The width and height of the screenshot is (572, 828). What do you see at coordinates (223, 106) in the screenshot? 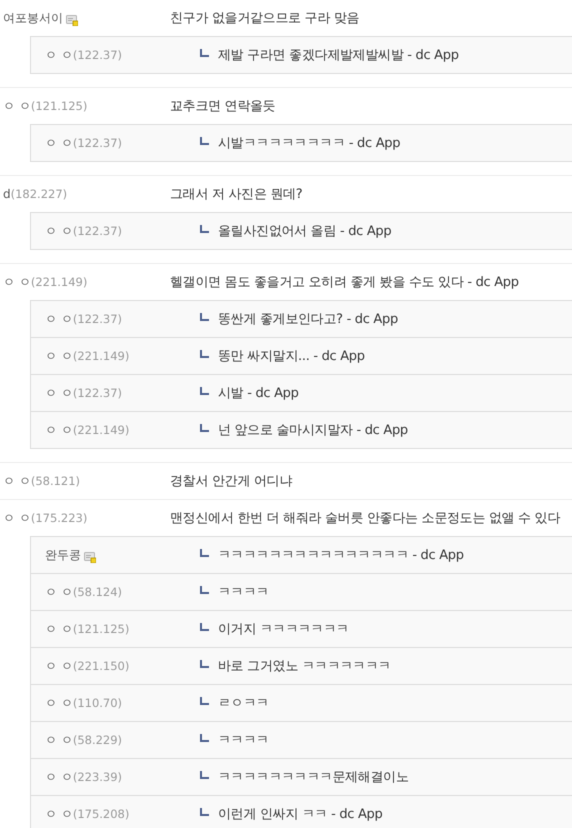
I see `comment-text: 꾜추크면 연락올듯` at bounding box center [223, 106].